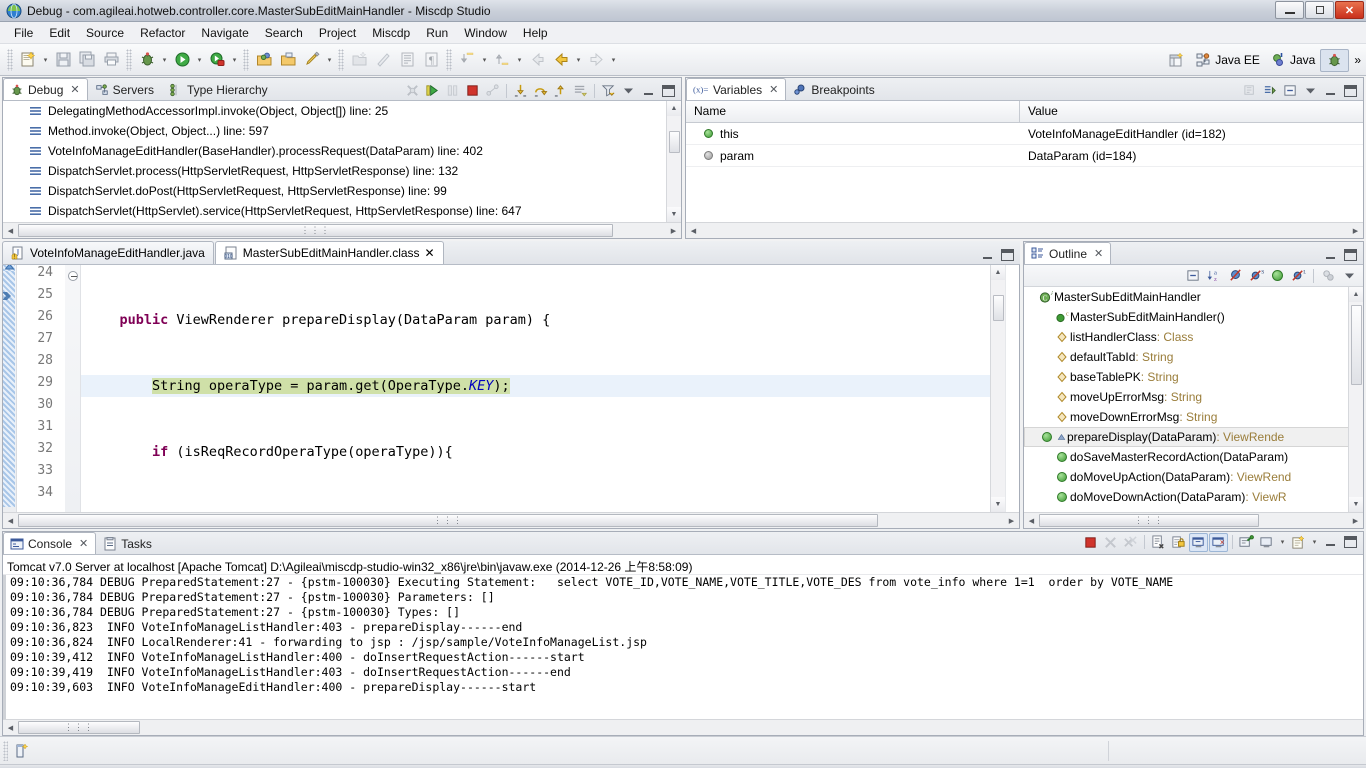  What do you see at coordinates (63, 60) in the screenshot?
I see `save-icon` at bounding box center [63, 60].